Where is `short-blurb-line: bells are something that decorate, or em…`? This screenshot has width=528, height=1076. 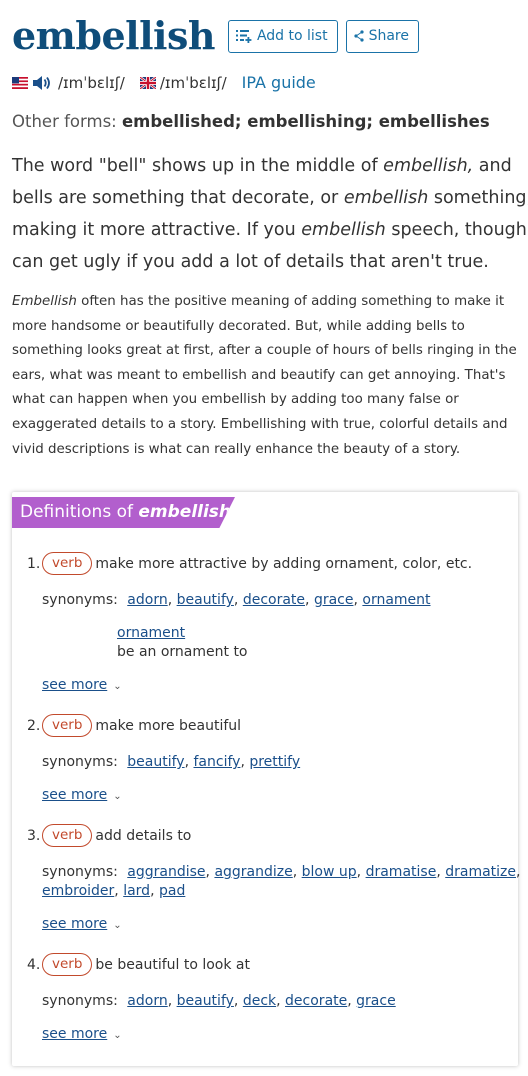 short-blurb-line: bells are something that decorate, or em… is located at coordinates (270, 198).